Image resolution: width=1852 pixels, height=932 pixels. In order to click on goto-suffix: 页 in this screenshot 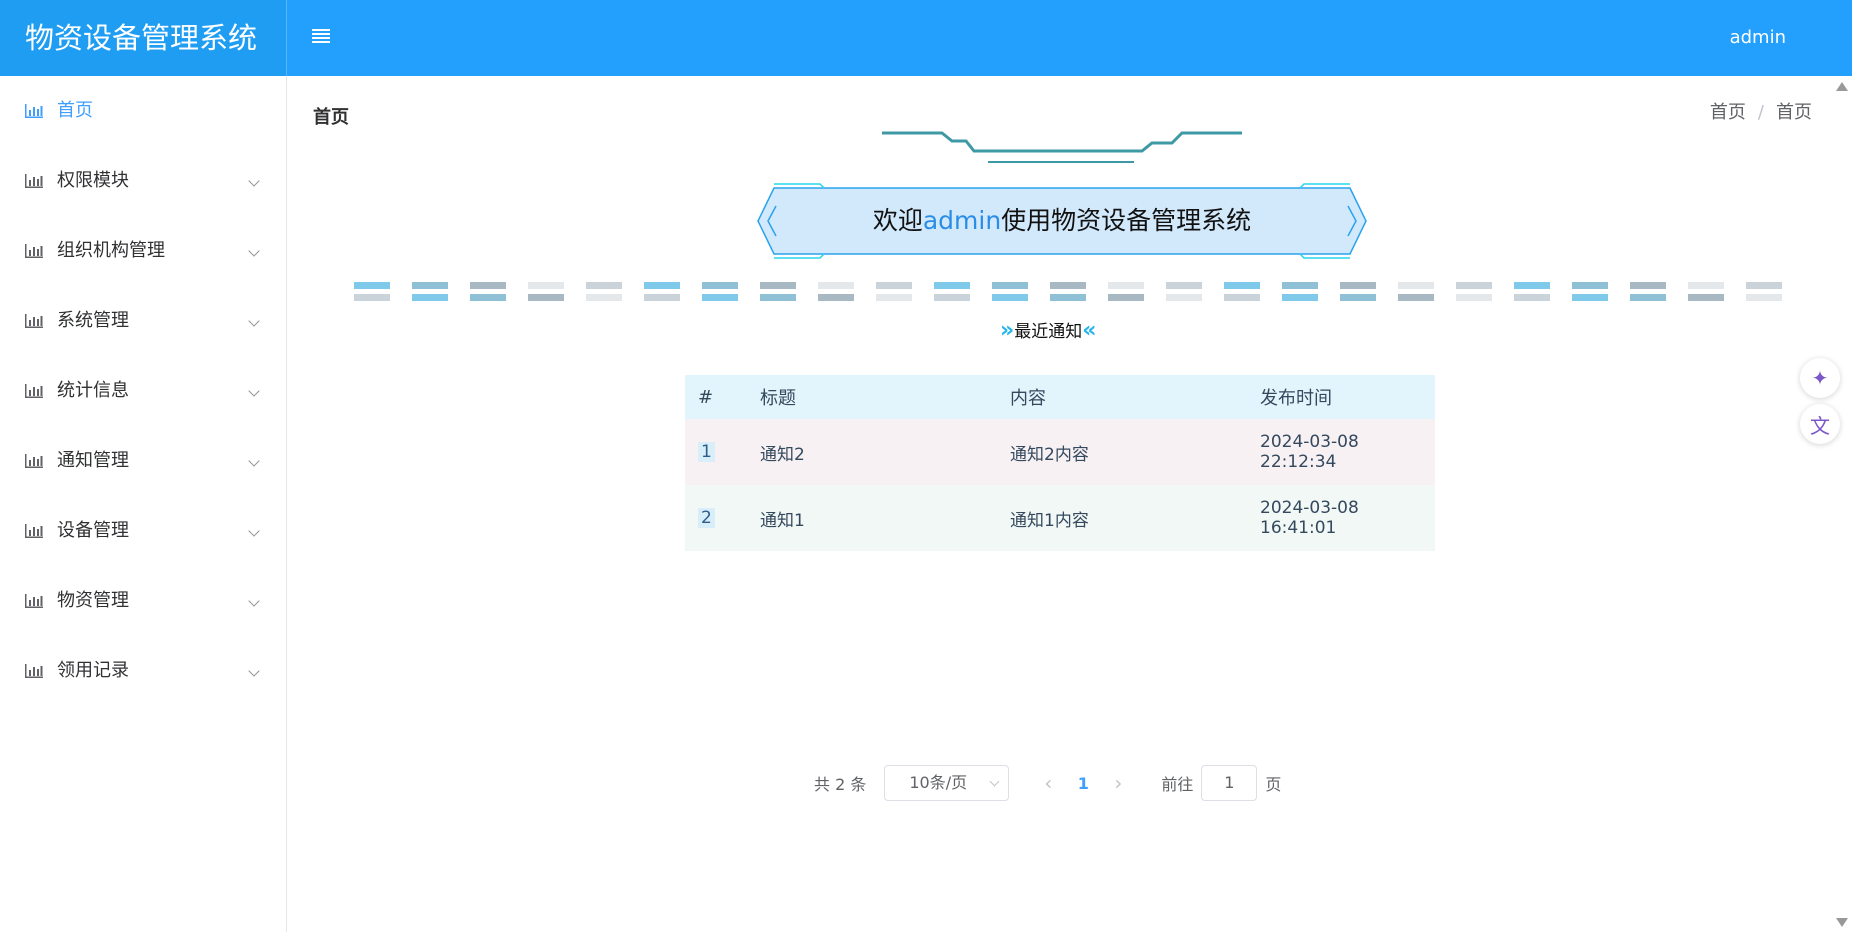, I will do `click(1273, 784)`.